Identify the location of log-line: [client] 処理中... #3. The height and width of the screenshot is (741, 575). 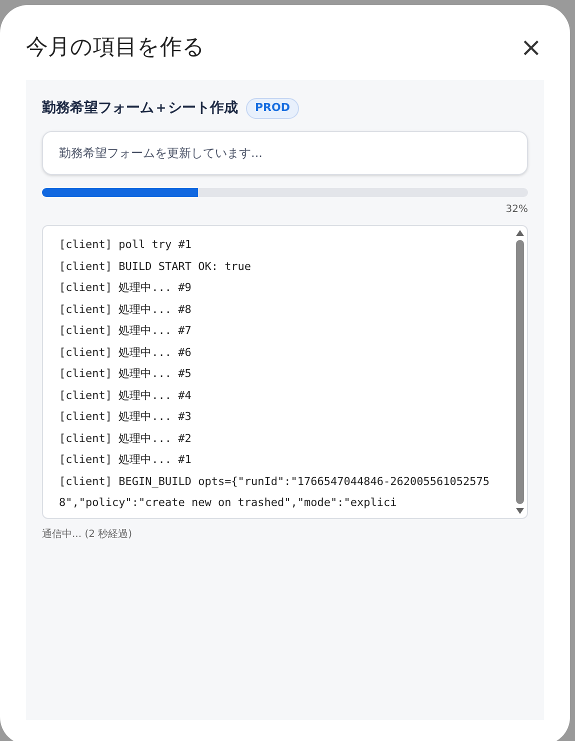
(125, 417).